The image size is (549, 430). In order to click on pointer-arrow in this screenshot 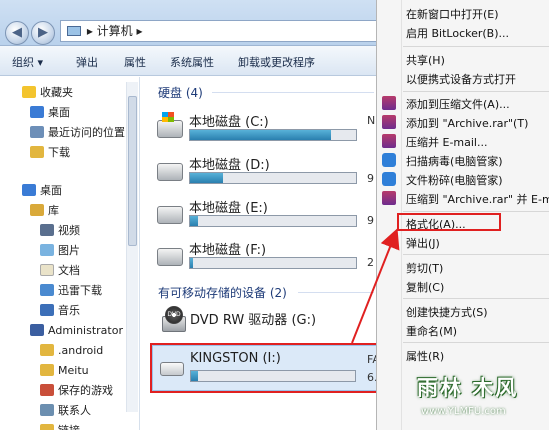, I will do `click(375, 286)`.